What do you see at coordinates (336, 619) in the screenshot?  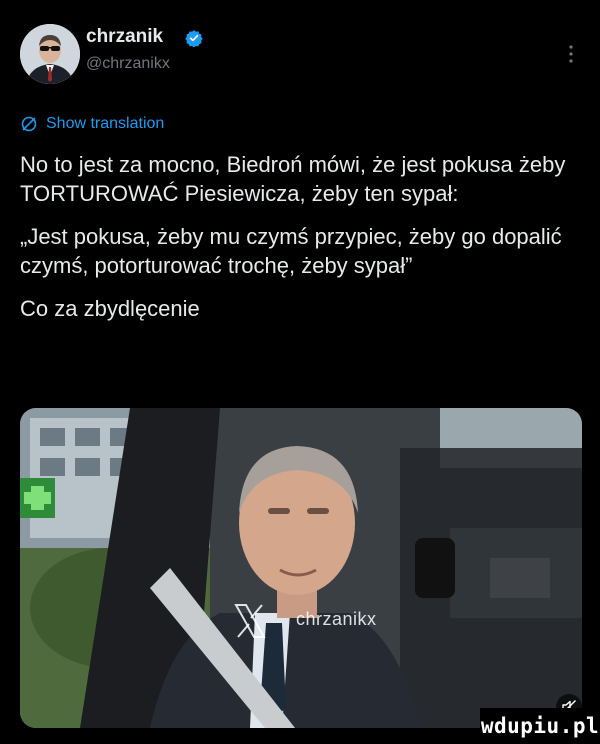 I see `video-watermark-text: chrzanikx` at bounding box center [336, 619].